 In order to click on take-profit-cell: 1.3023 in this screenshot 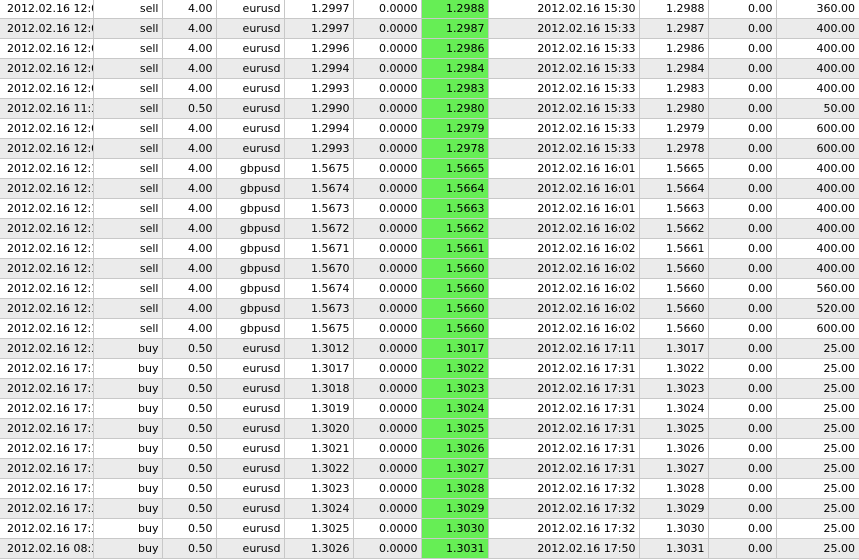, I will do `click(455, 388)`.